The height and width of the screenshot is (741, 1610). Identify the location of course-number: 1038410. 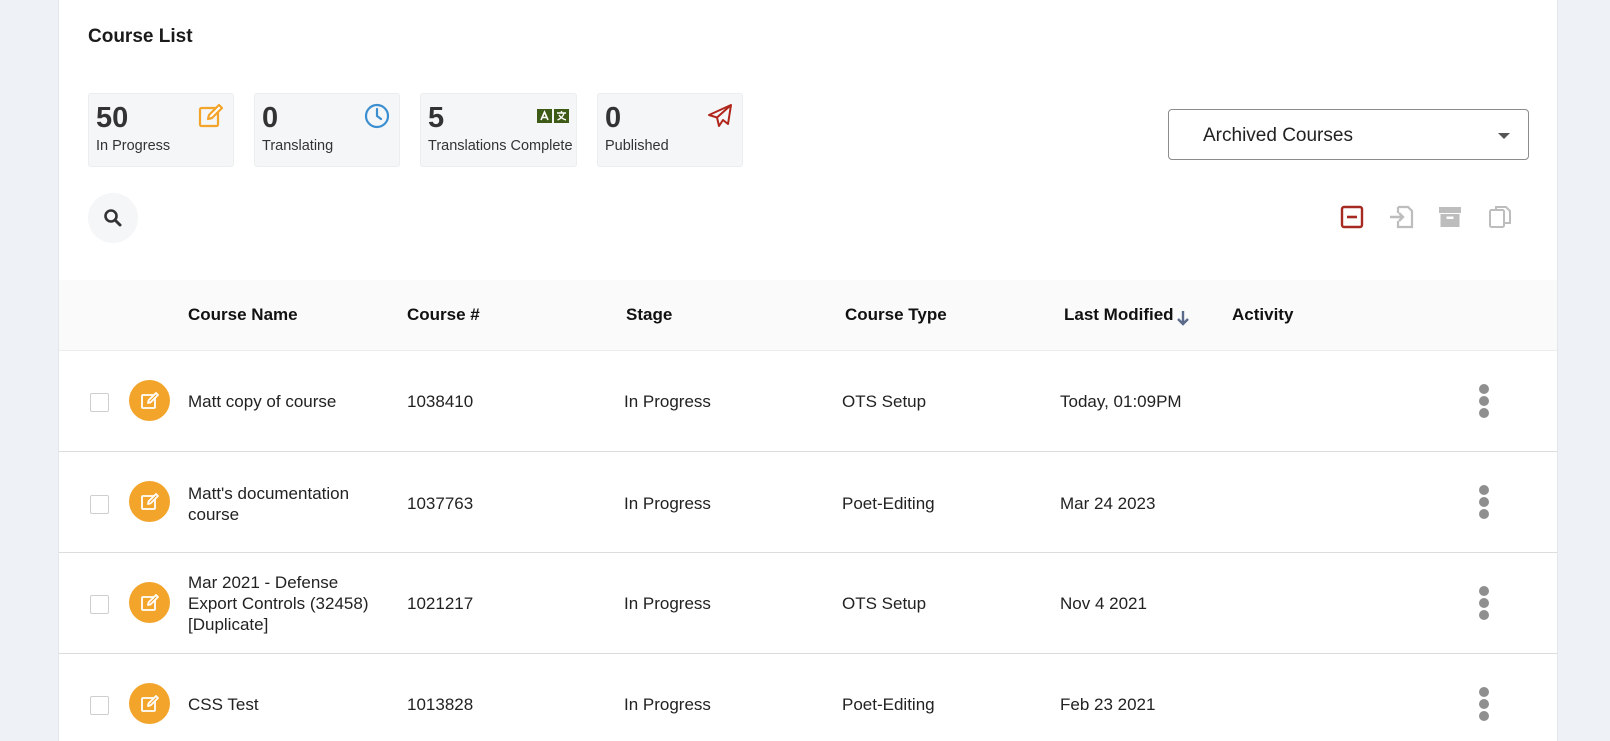
(440, 401).